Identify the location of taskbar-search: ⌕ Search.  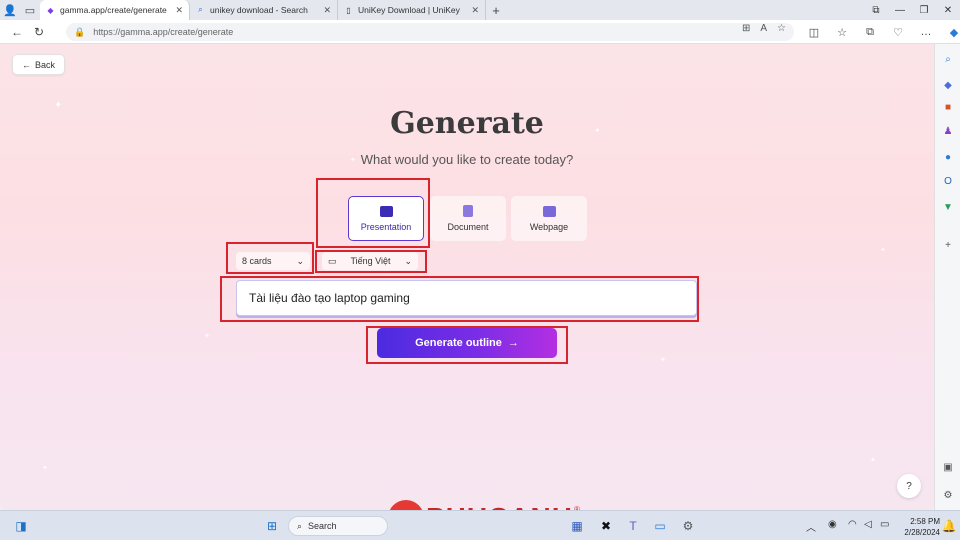
(338, 526).